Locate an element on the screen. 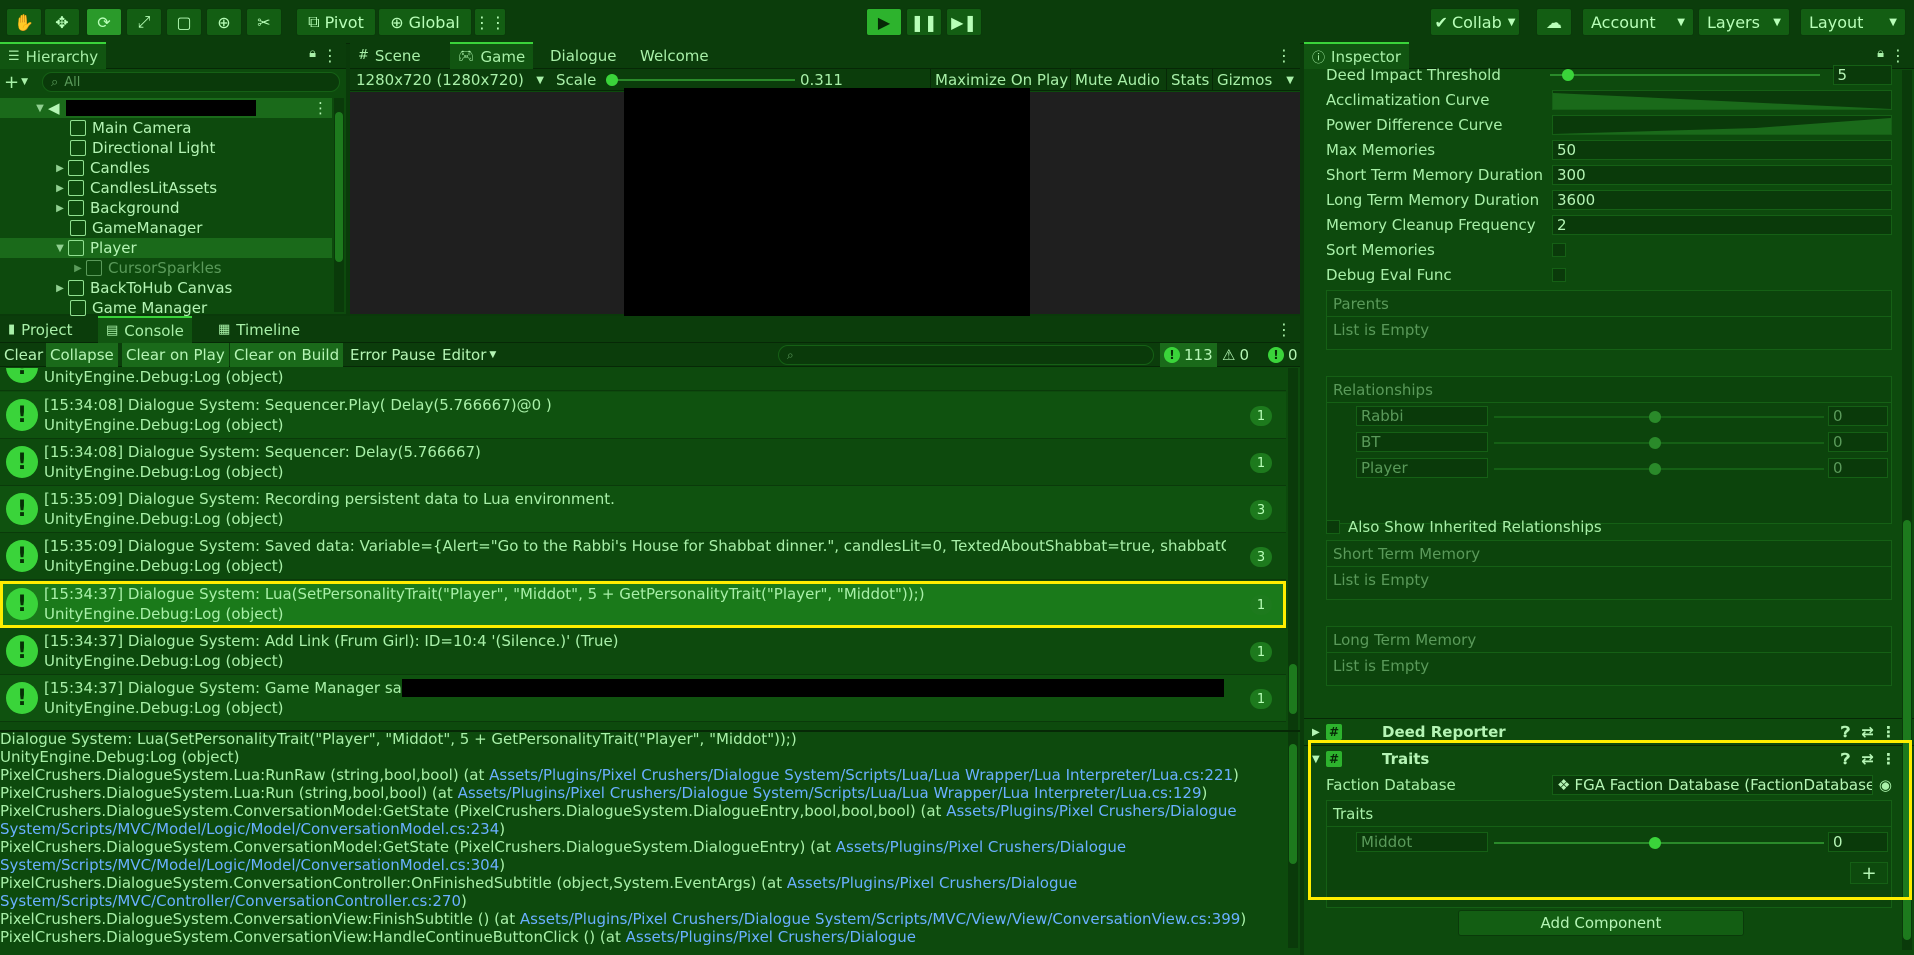 The width and height of the screenshot is (1914, 955). hierarchy-item-selected: ▼ Player is located at coordinates (166, 248).